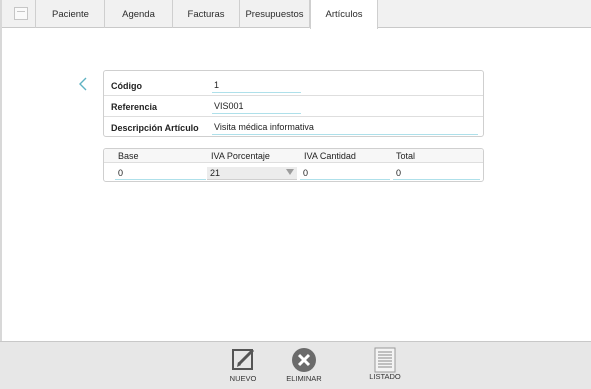 This screenshot has height=389, width=591. I want to click on list-icon, so click(385, 360).